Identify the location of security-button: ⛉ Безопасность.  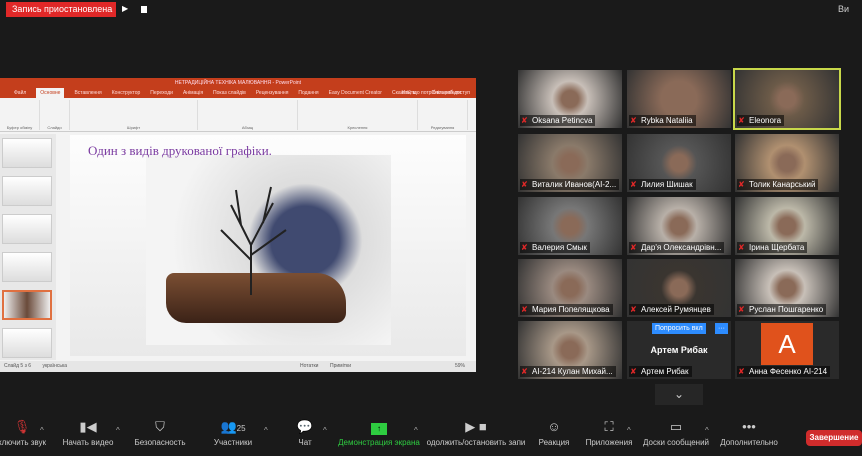
(160, 431).